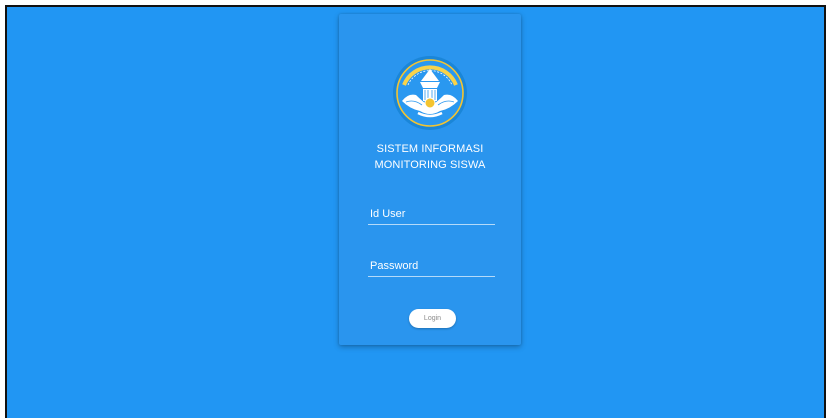 This screenshot has height=418, width=834. Describe the element at coordinates (432, 318) in the screenshot. I see `login-button: Login` at that location.